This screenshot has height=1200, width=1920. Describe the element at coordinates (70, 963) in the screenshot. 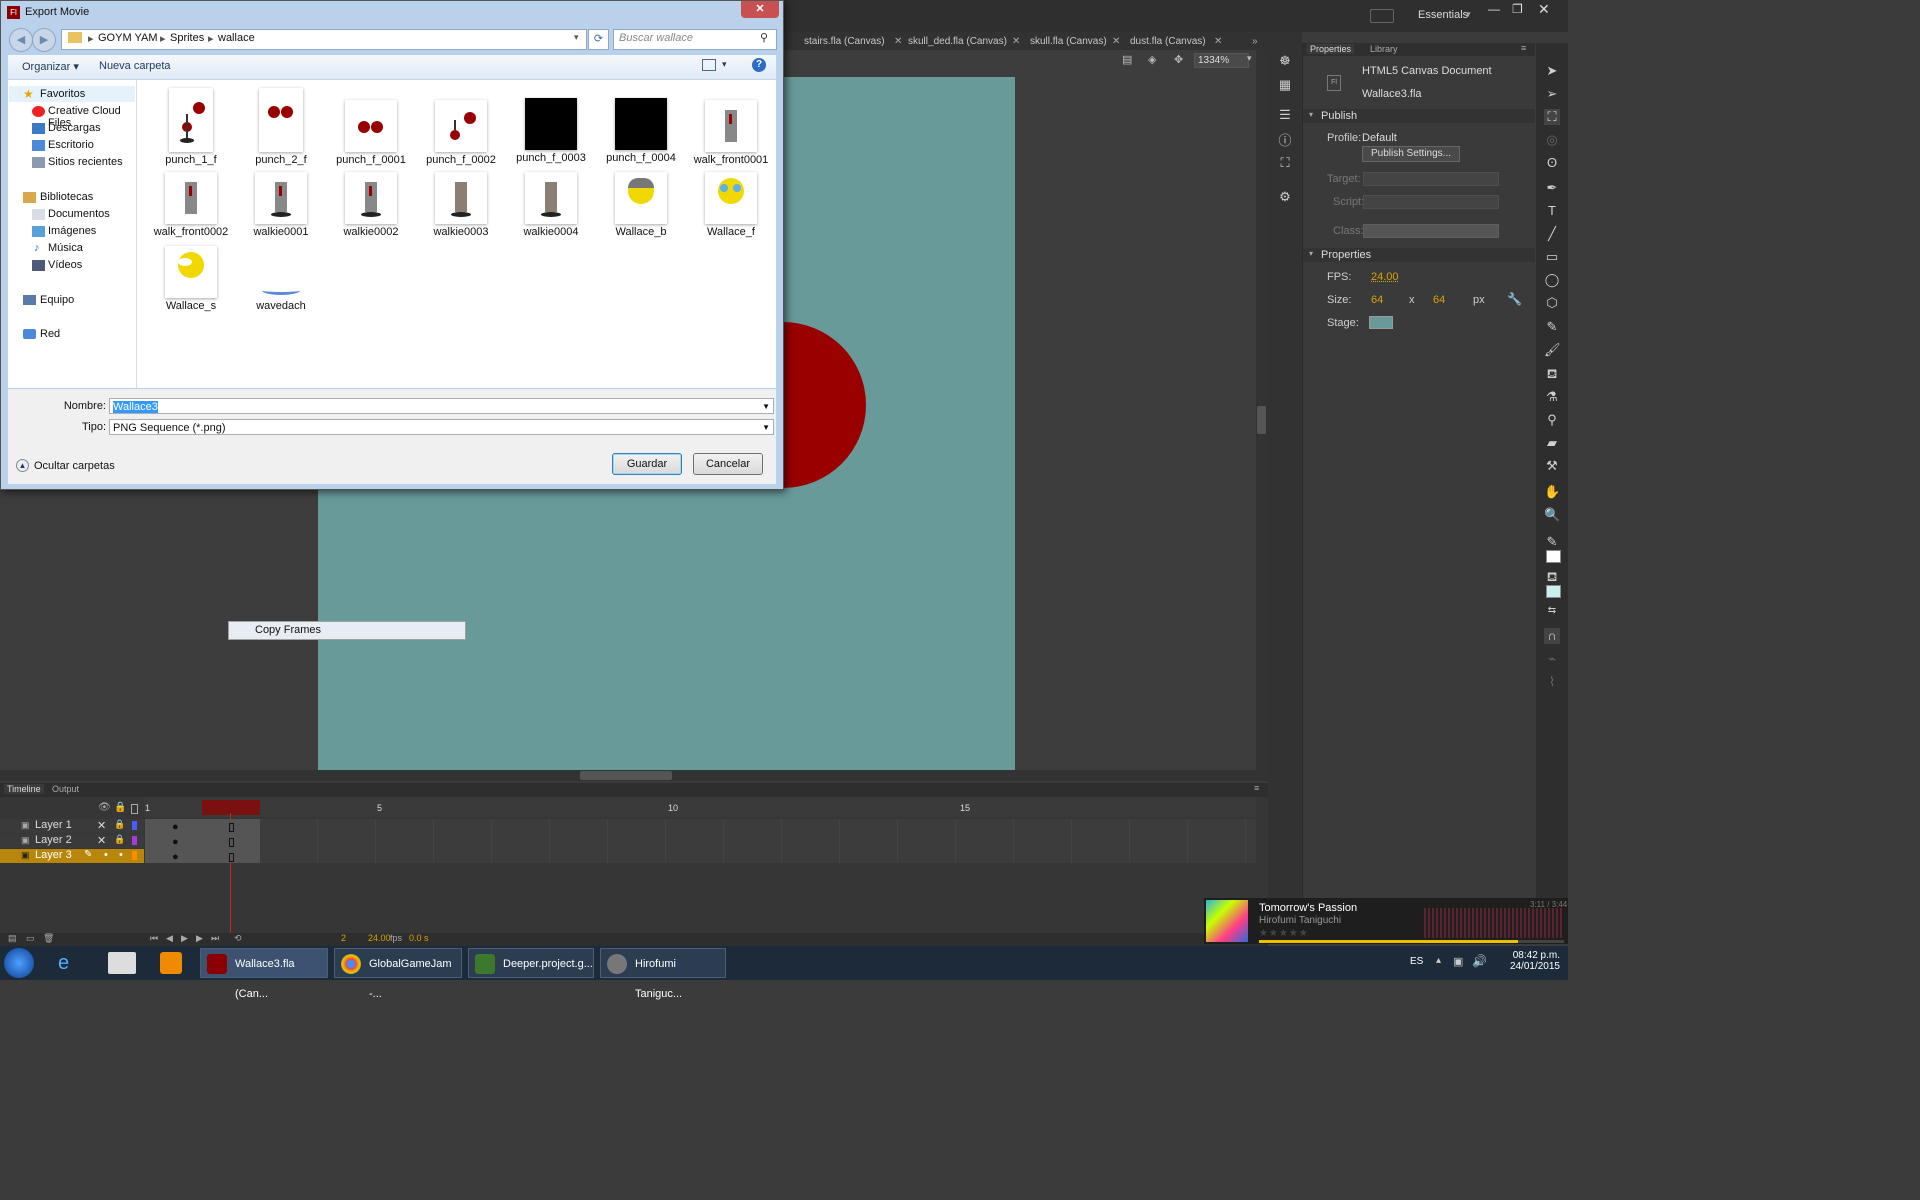

I see `ie-icon: e` at that location.